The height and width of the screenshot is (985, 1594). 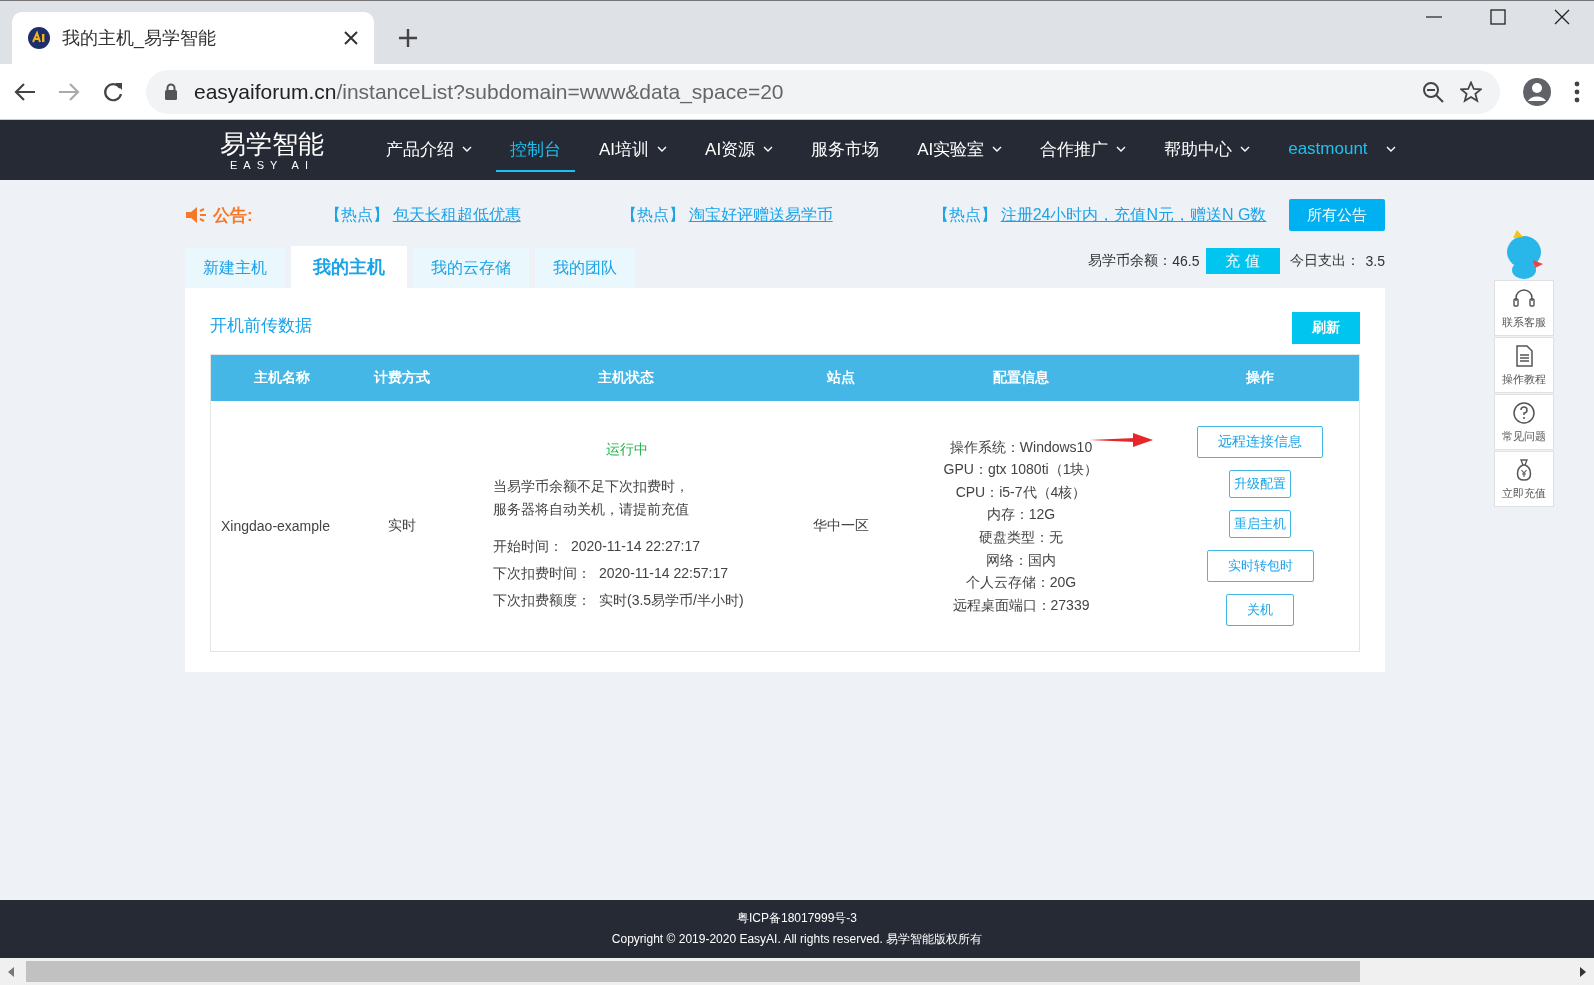 What do you see at coordinates (841, 526) in the screenshot?
I see `table-cell-text: 华中一区` at bounding box center [841, 526].